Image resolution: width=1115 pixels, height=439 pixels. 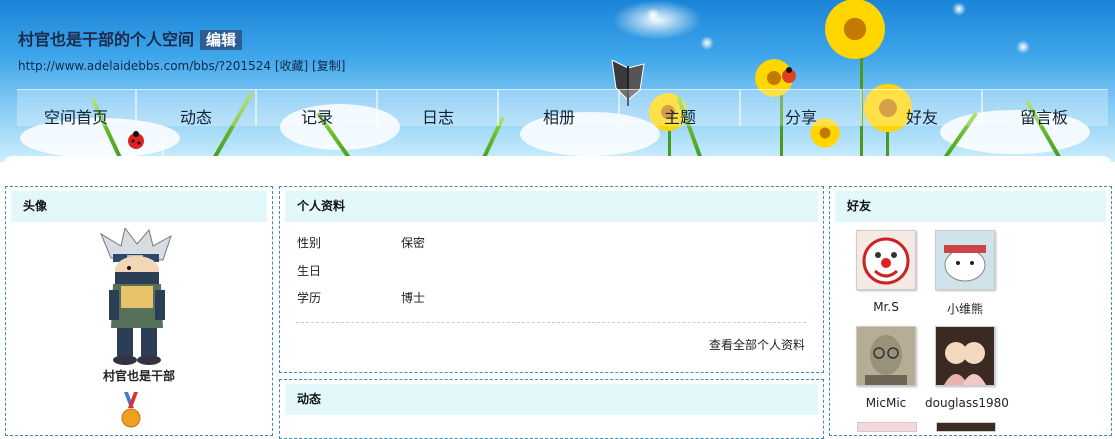 What do you see at coordinates (965, 308) in the screenshot?
I see `friend-name: 小维熊` at bounding box center [965, 308].